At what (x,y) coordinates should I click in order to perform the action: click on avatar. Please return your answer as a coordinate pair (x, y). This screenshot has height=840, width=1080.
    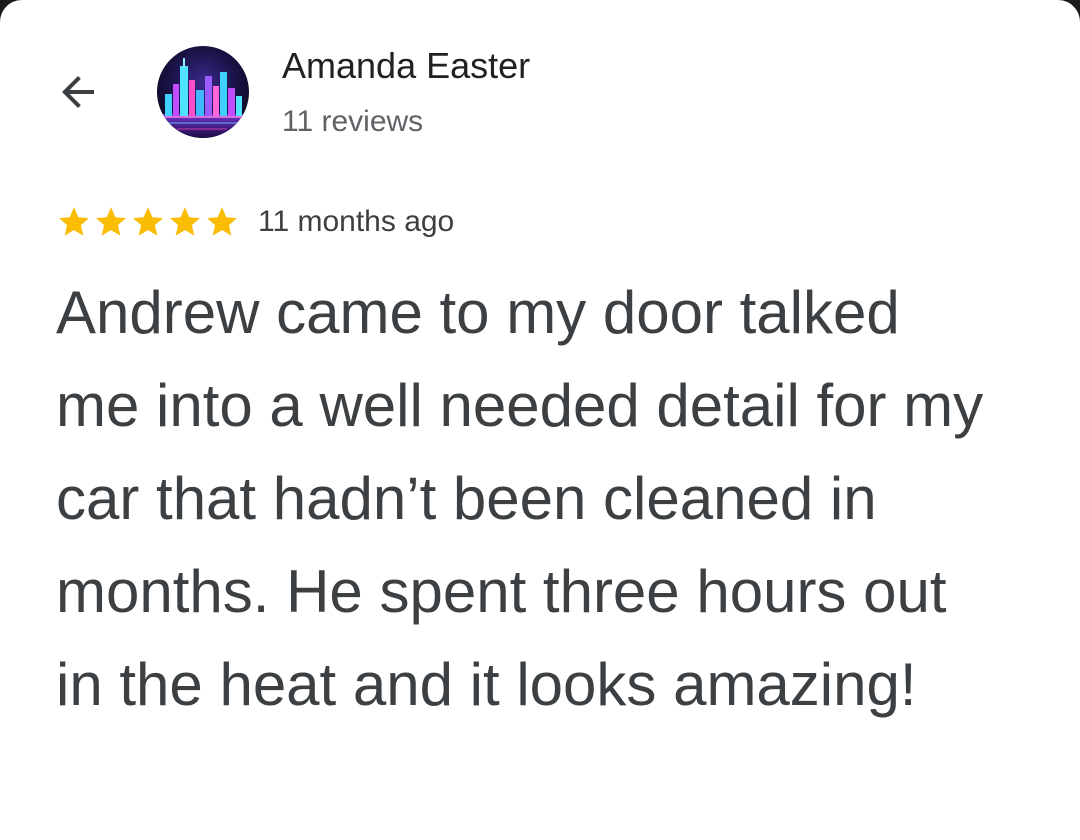
    Looking at the image, I should click on (203, 92).